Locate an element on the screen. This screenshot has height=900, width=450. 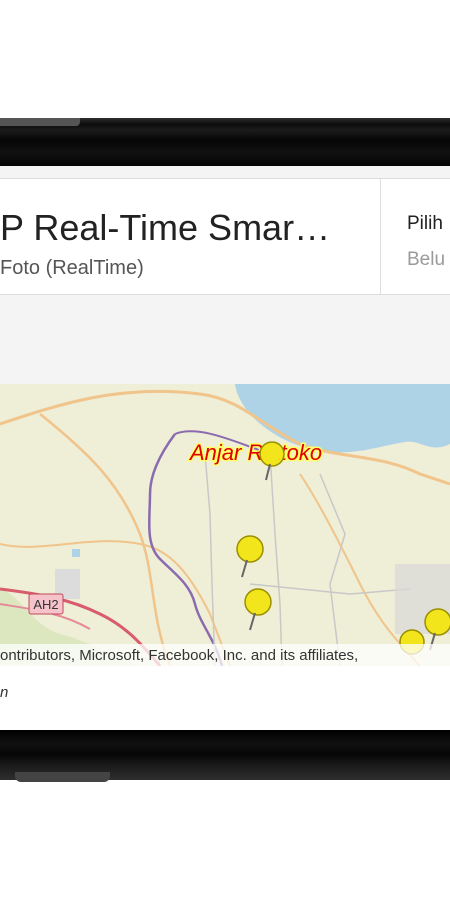
place-label: Anjar Riptoko is located at coordinates (255, 452).